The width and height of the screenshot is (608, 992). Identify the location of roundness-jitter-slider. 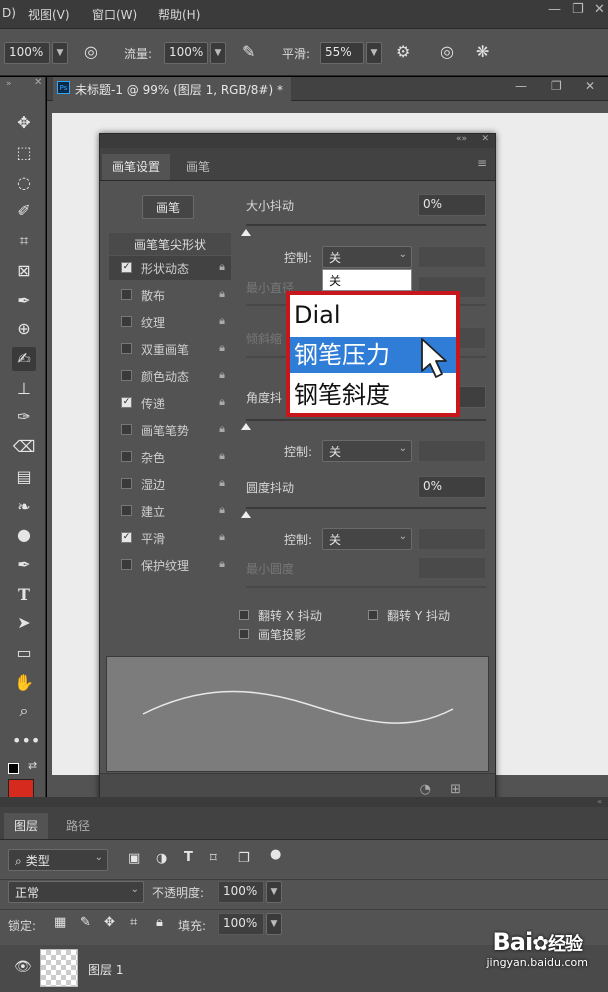
(366, 508).